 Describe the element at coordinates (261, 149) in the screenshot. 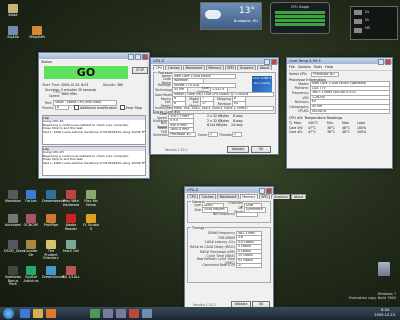

I see `ok-button: OK` at that location.